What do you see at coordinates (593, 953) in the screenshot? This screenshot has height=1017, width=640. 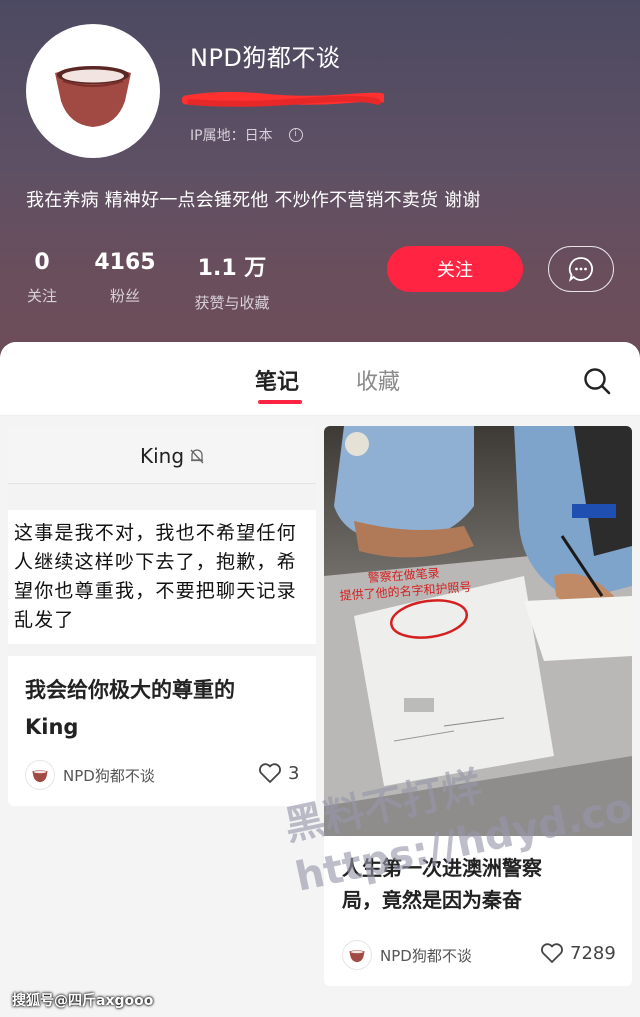 I see `like-count: 7289` at bounding box center [593, 953].